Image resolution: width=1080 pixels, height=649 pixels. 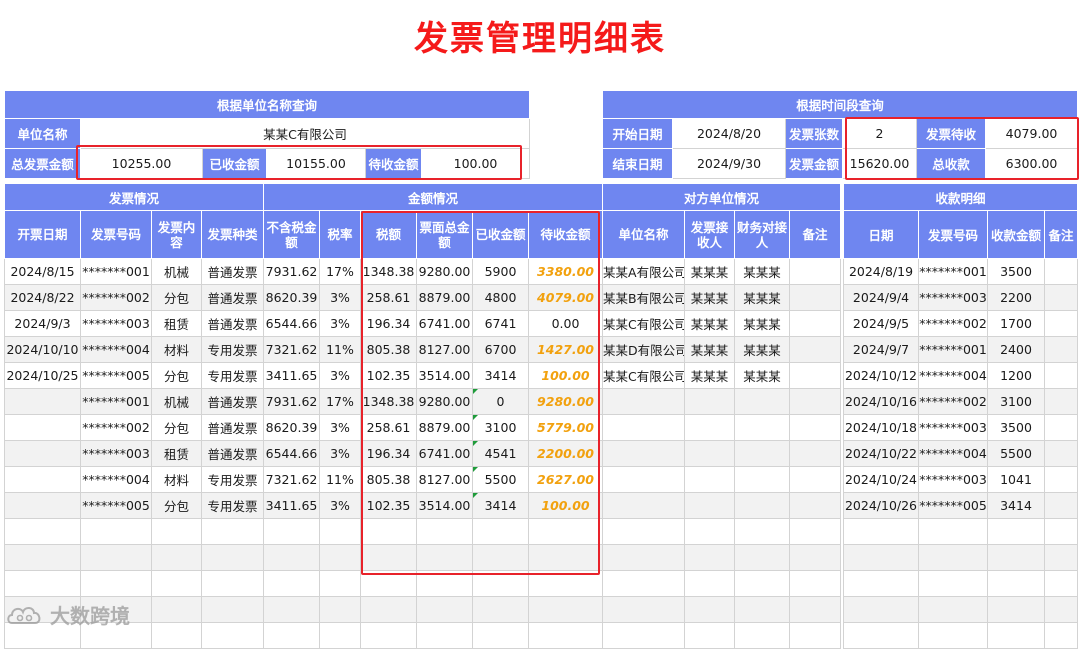 I want to click on cell-pending: 9280.00, so click(x=566, y=401).